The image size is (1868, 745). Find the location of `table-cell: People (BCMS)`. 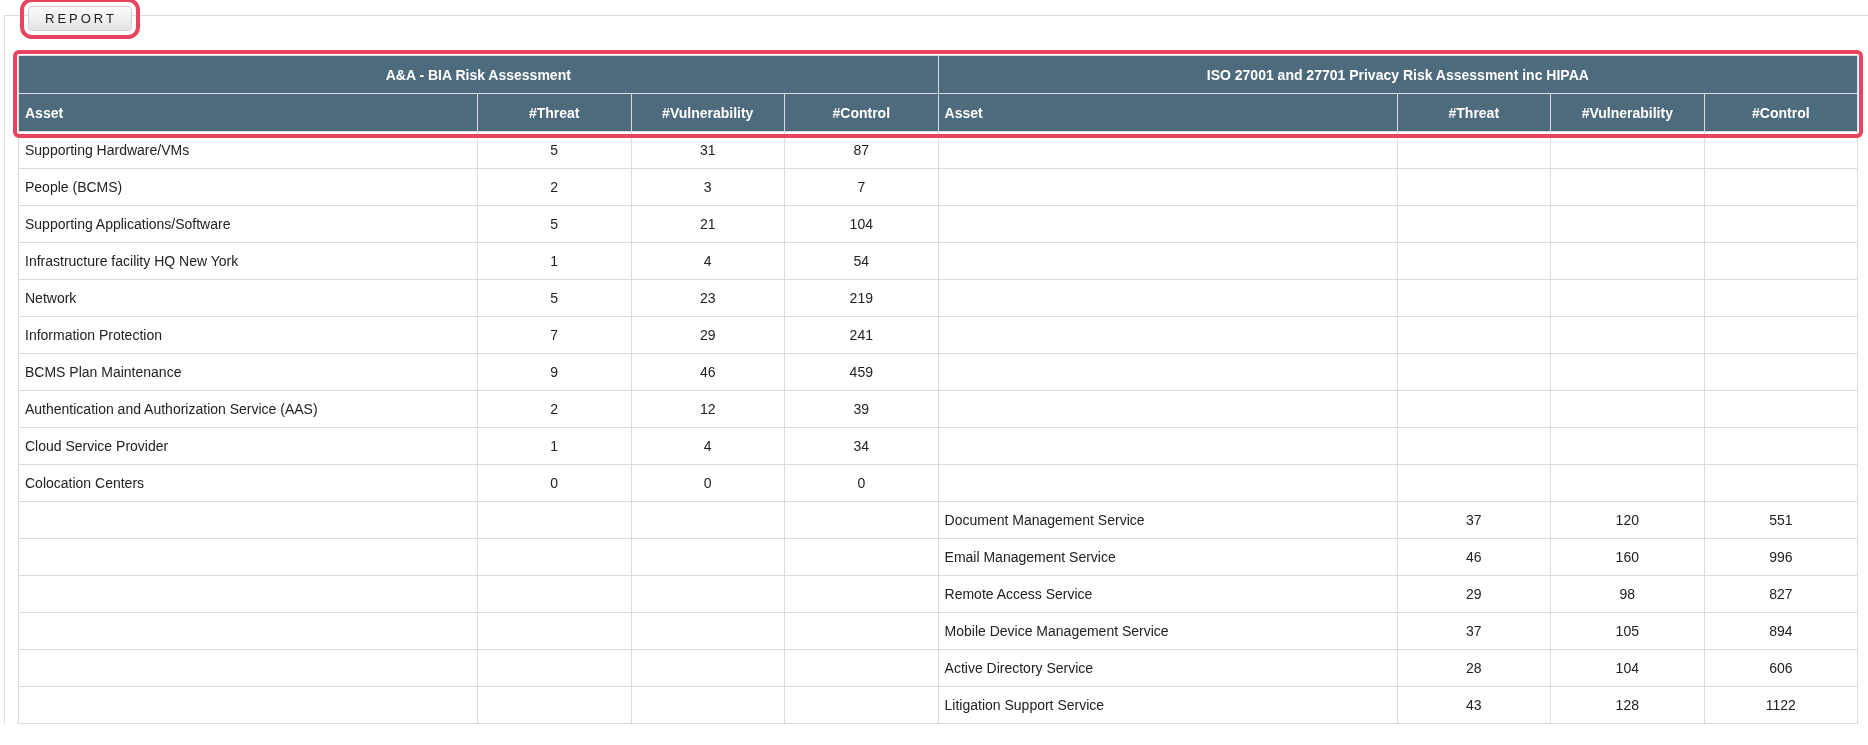

table-cell: People (BCMS) is located at coordinates (74, 187).